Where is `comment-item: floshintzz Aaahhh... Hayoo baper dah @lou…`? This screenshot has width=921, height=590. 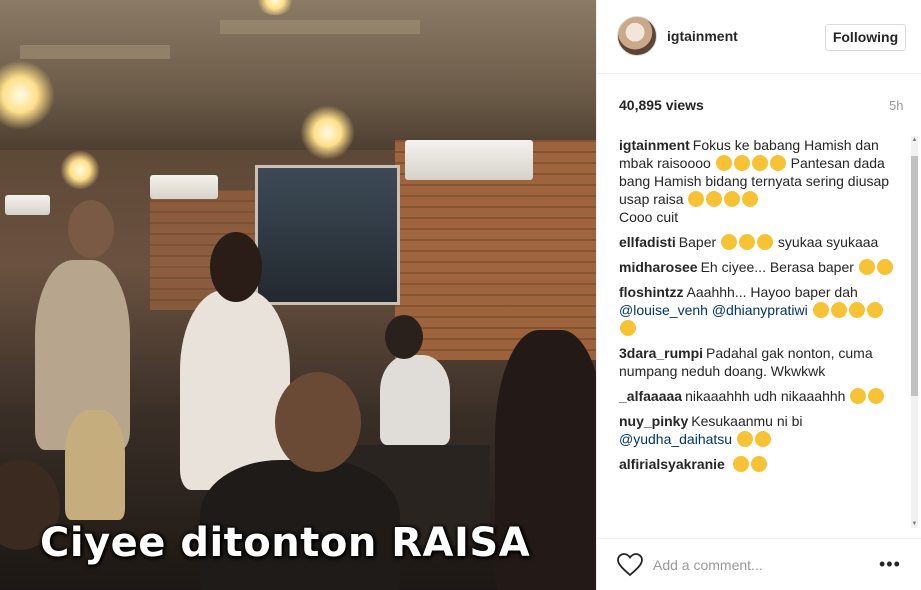 comment-item: floshintzz Aaahhh... Hayoo baper dah @lou… is located at coordinates (760, 310).